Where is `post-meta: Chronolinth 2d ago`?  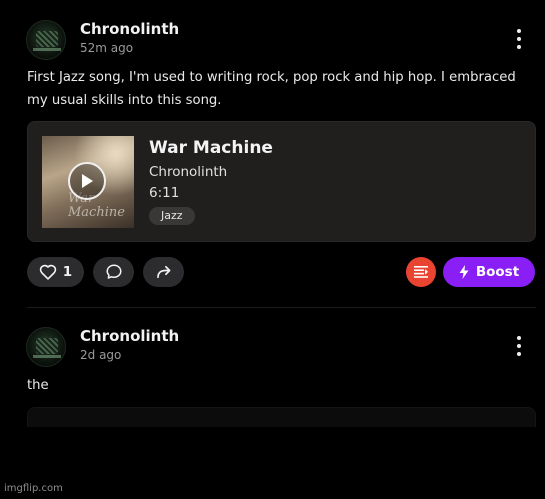 post-meta: Chronolinth 2d ago is located at coordinates (129, 345).